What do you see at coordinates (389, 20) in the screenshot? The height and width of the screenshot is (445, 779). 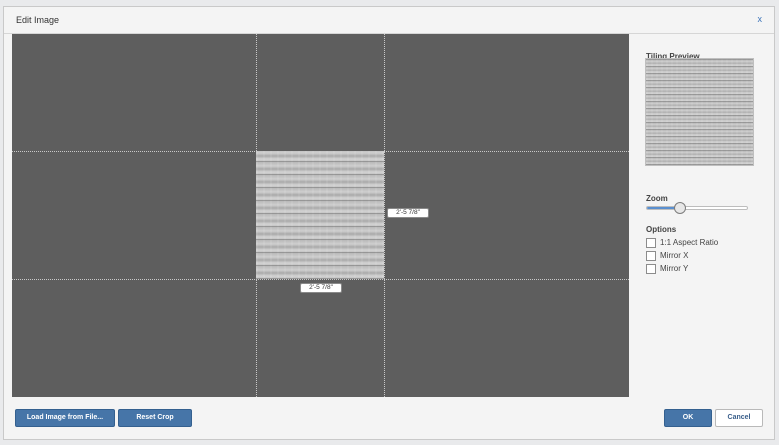 I see `dialog-titlebar: Edit Image x` at bounding box center [389, 20].